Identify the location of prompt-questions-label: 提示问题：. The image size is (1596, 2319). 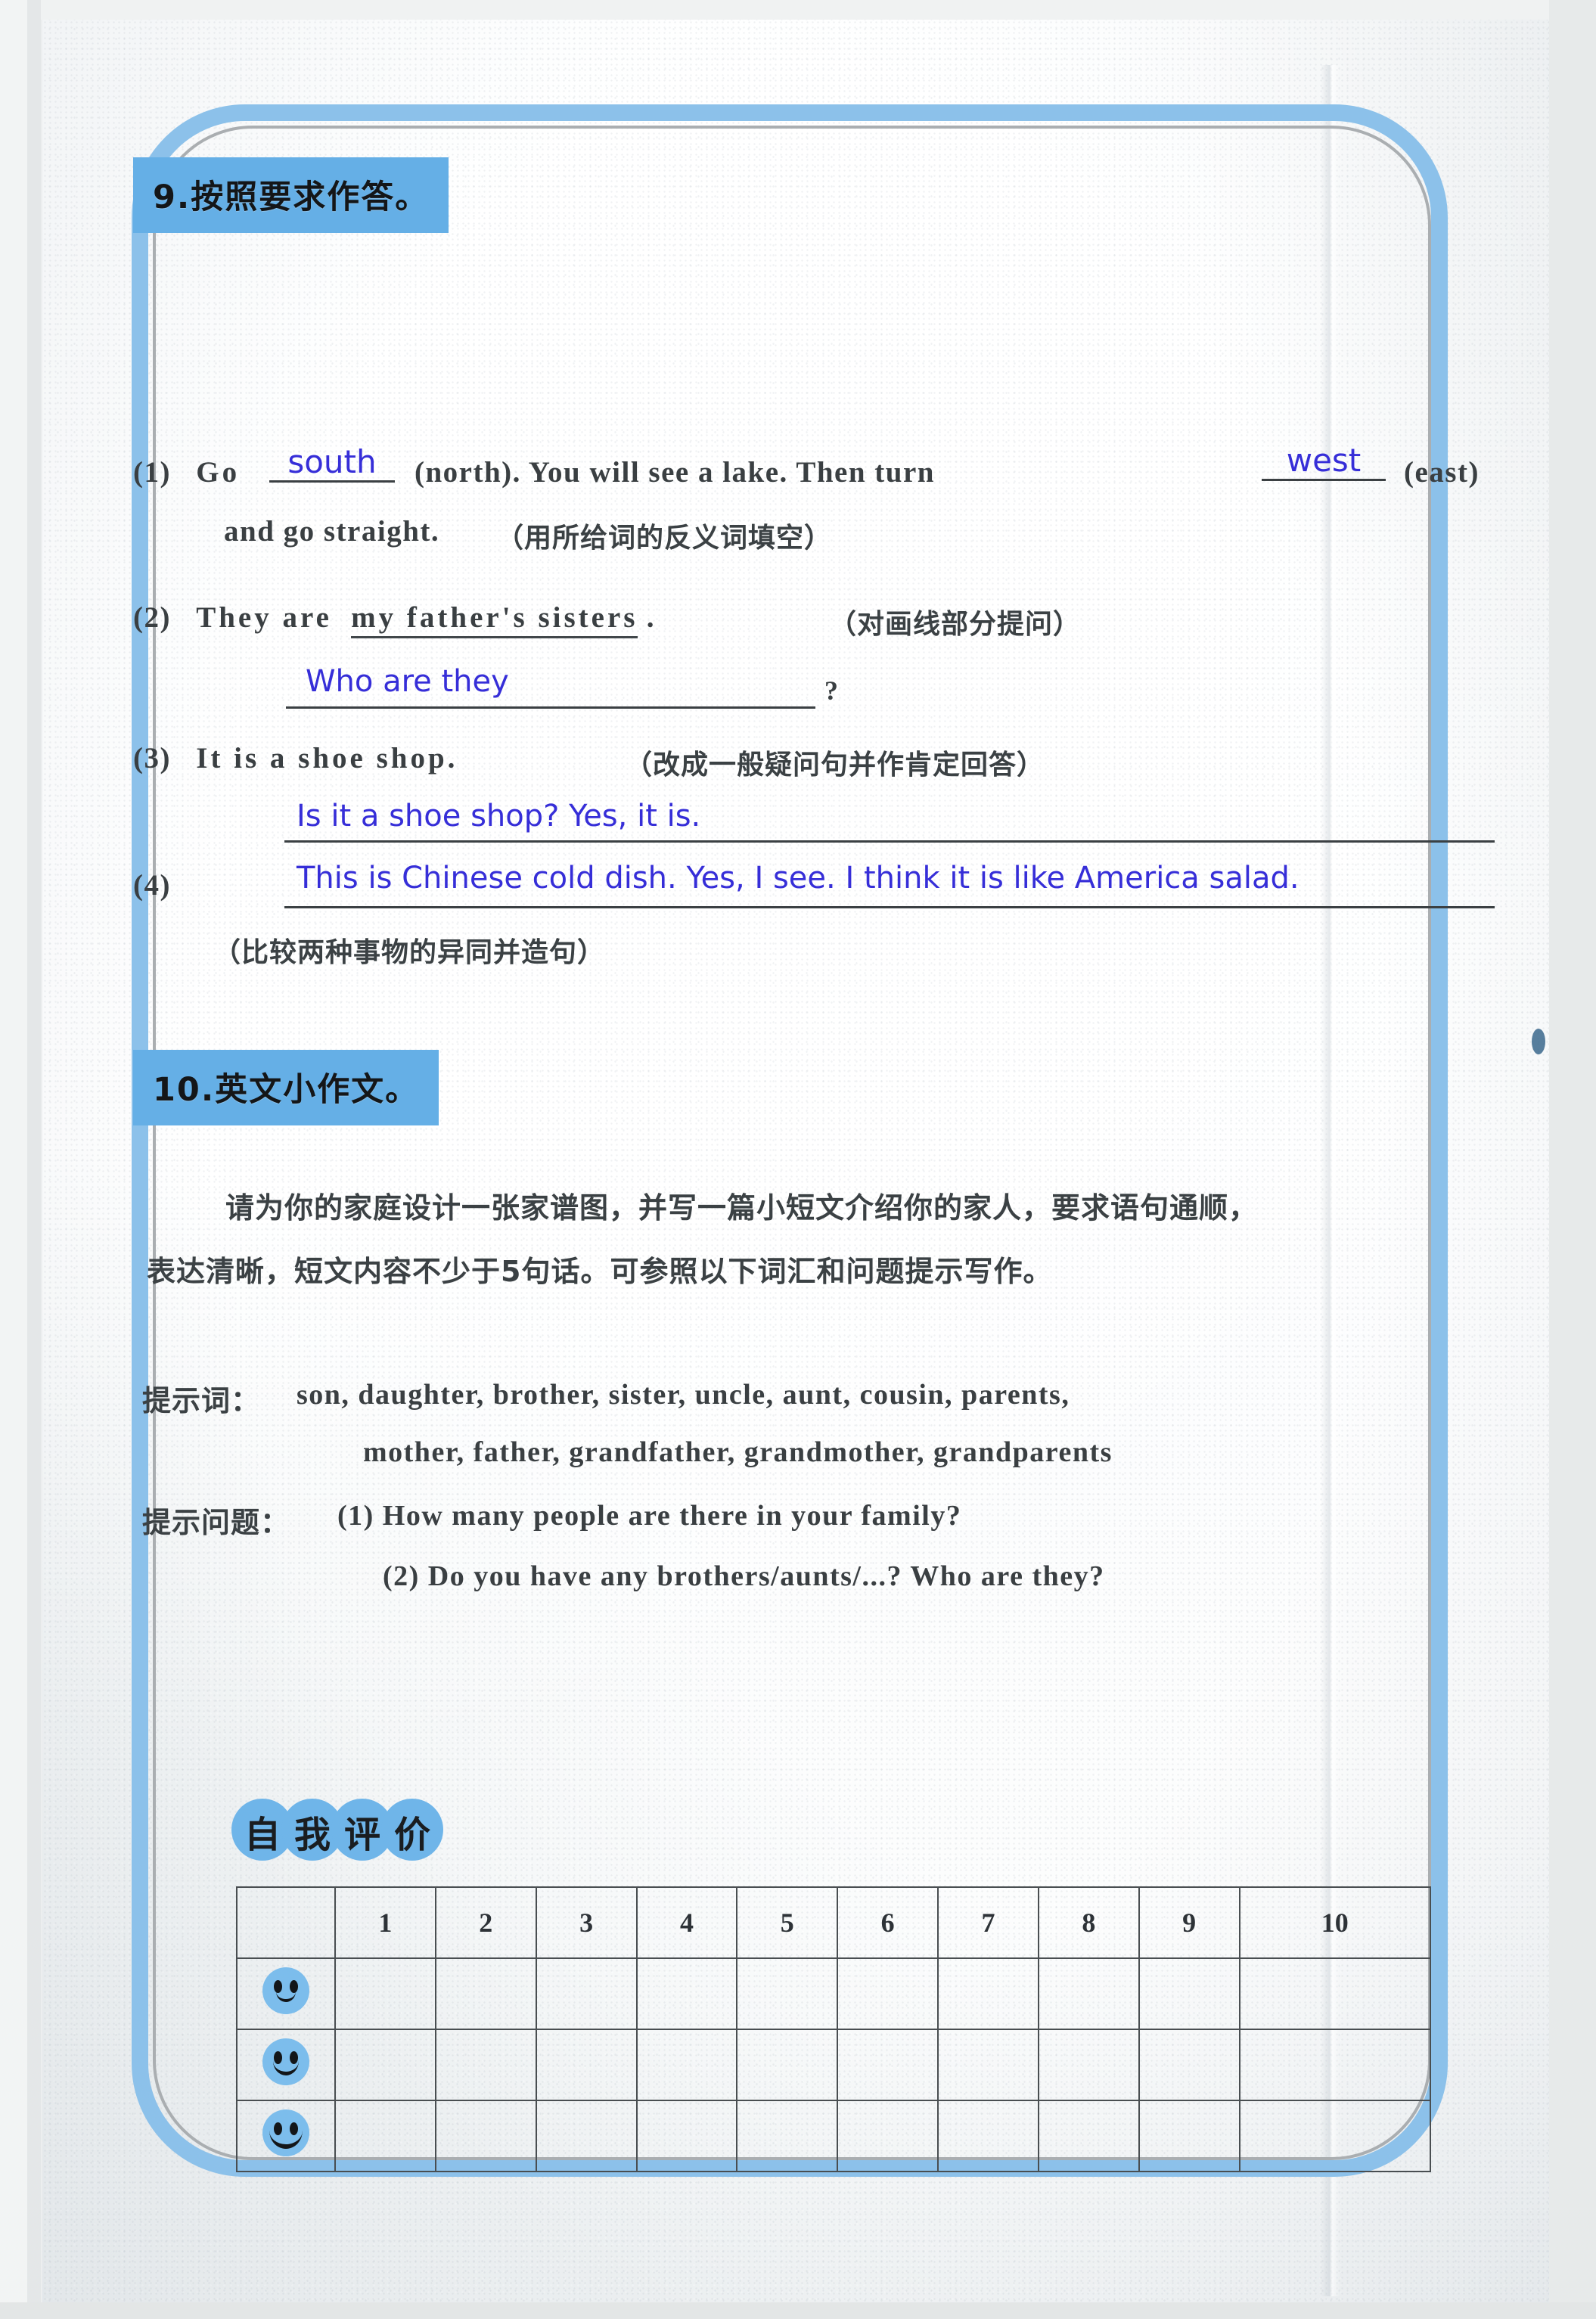
(216, 1523).